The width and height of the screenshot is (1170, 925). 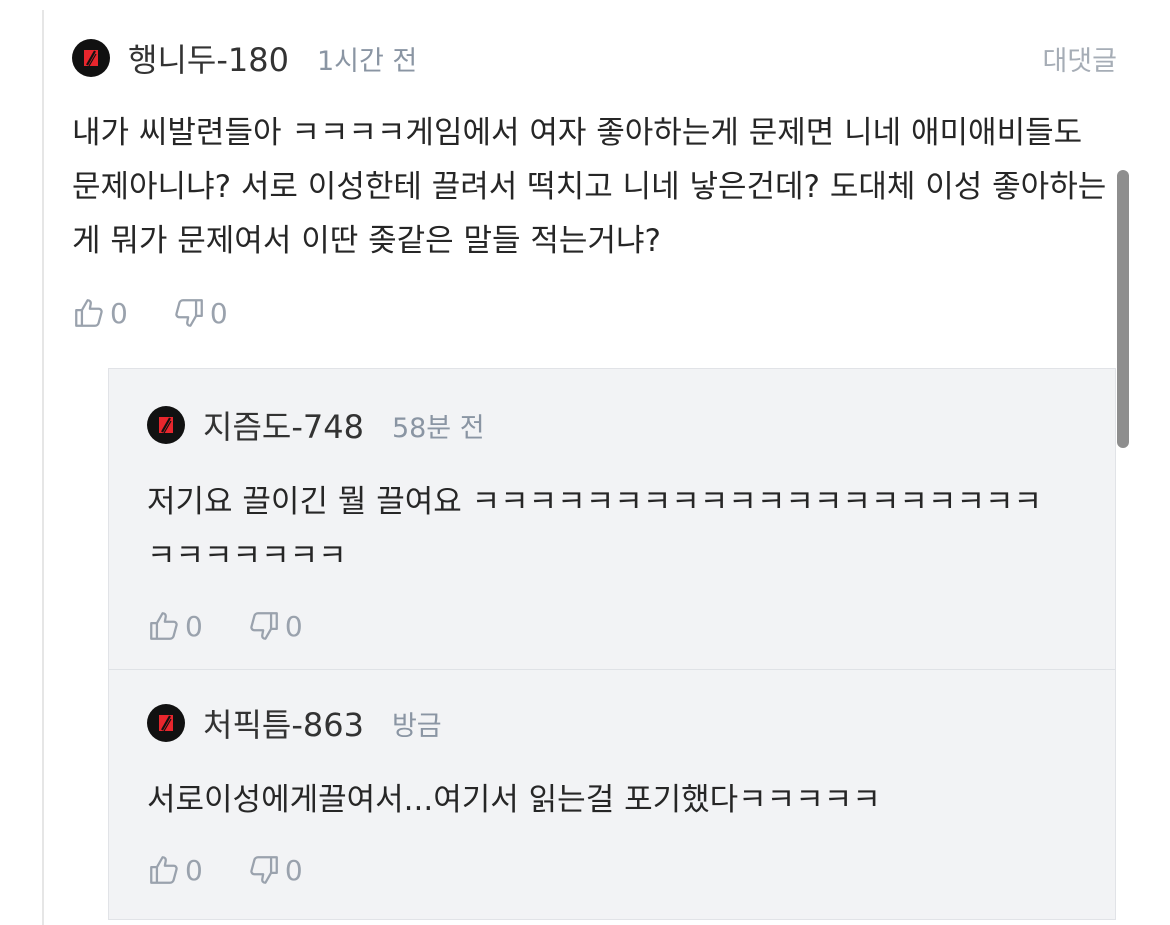 I want to click on timestamp: 58분 전, so click(x=438, y=428).